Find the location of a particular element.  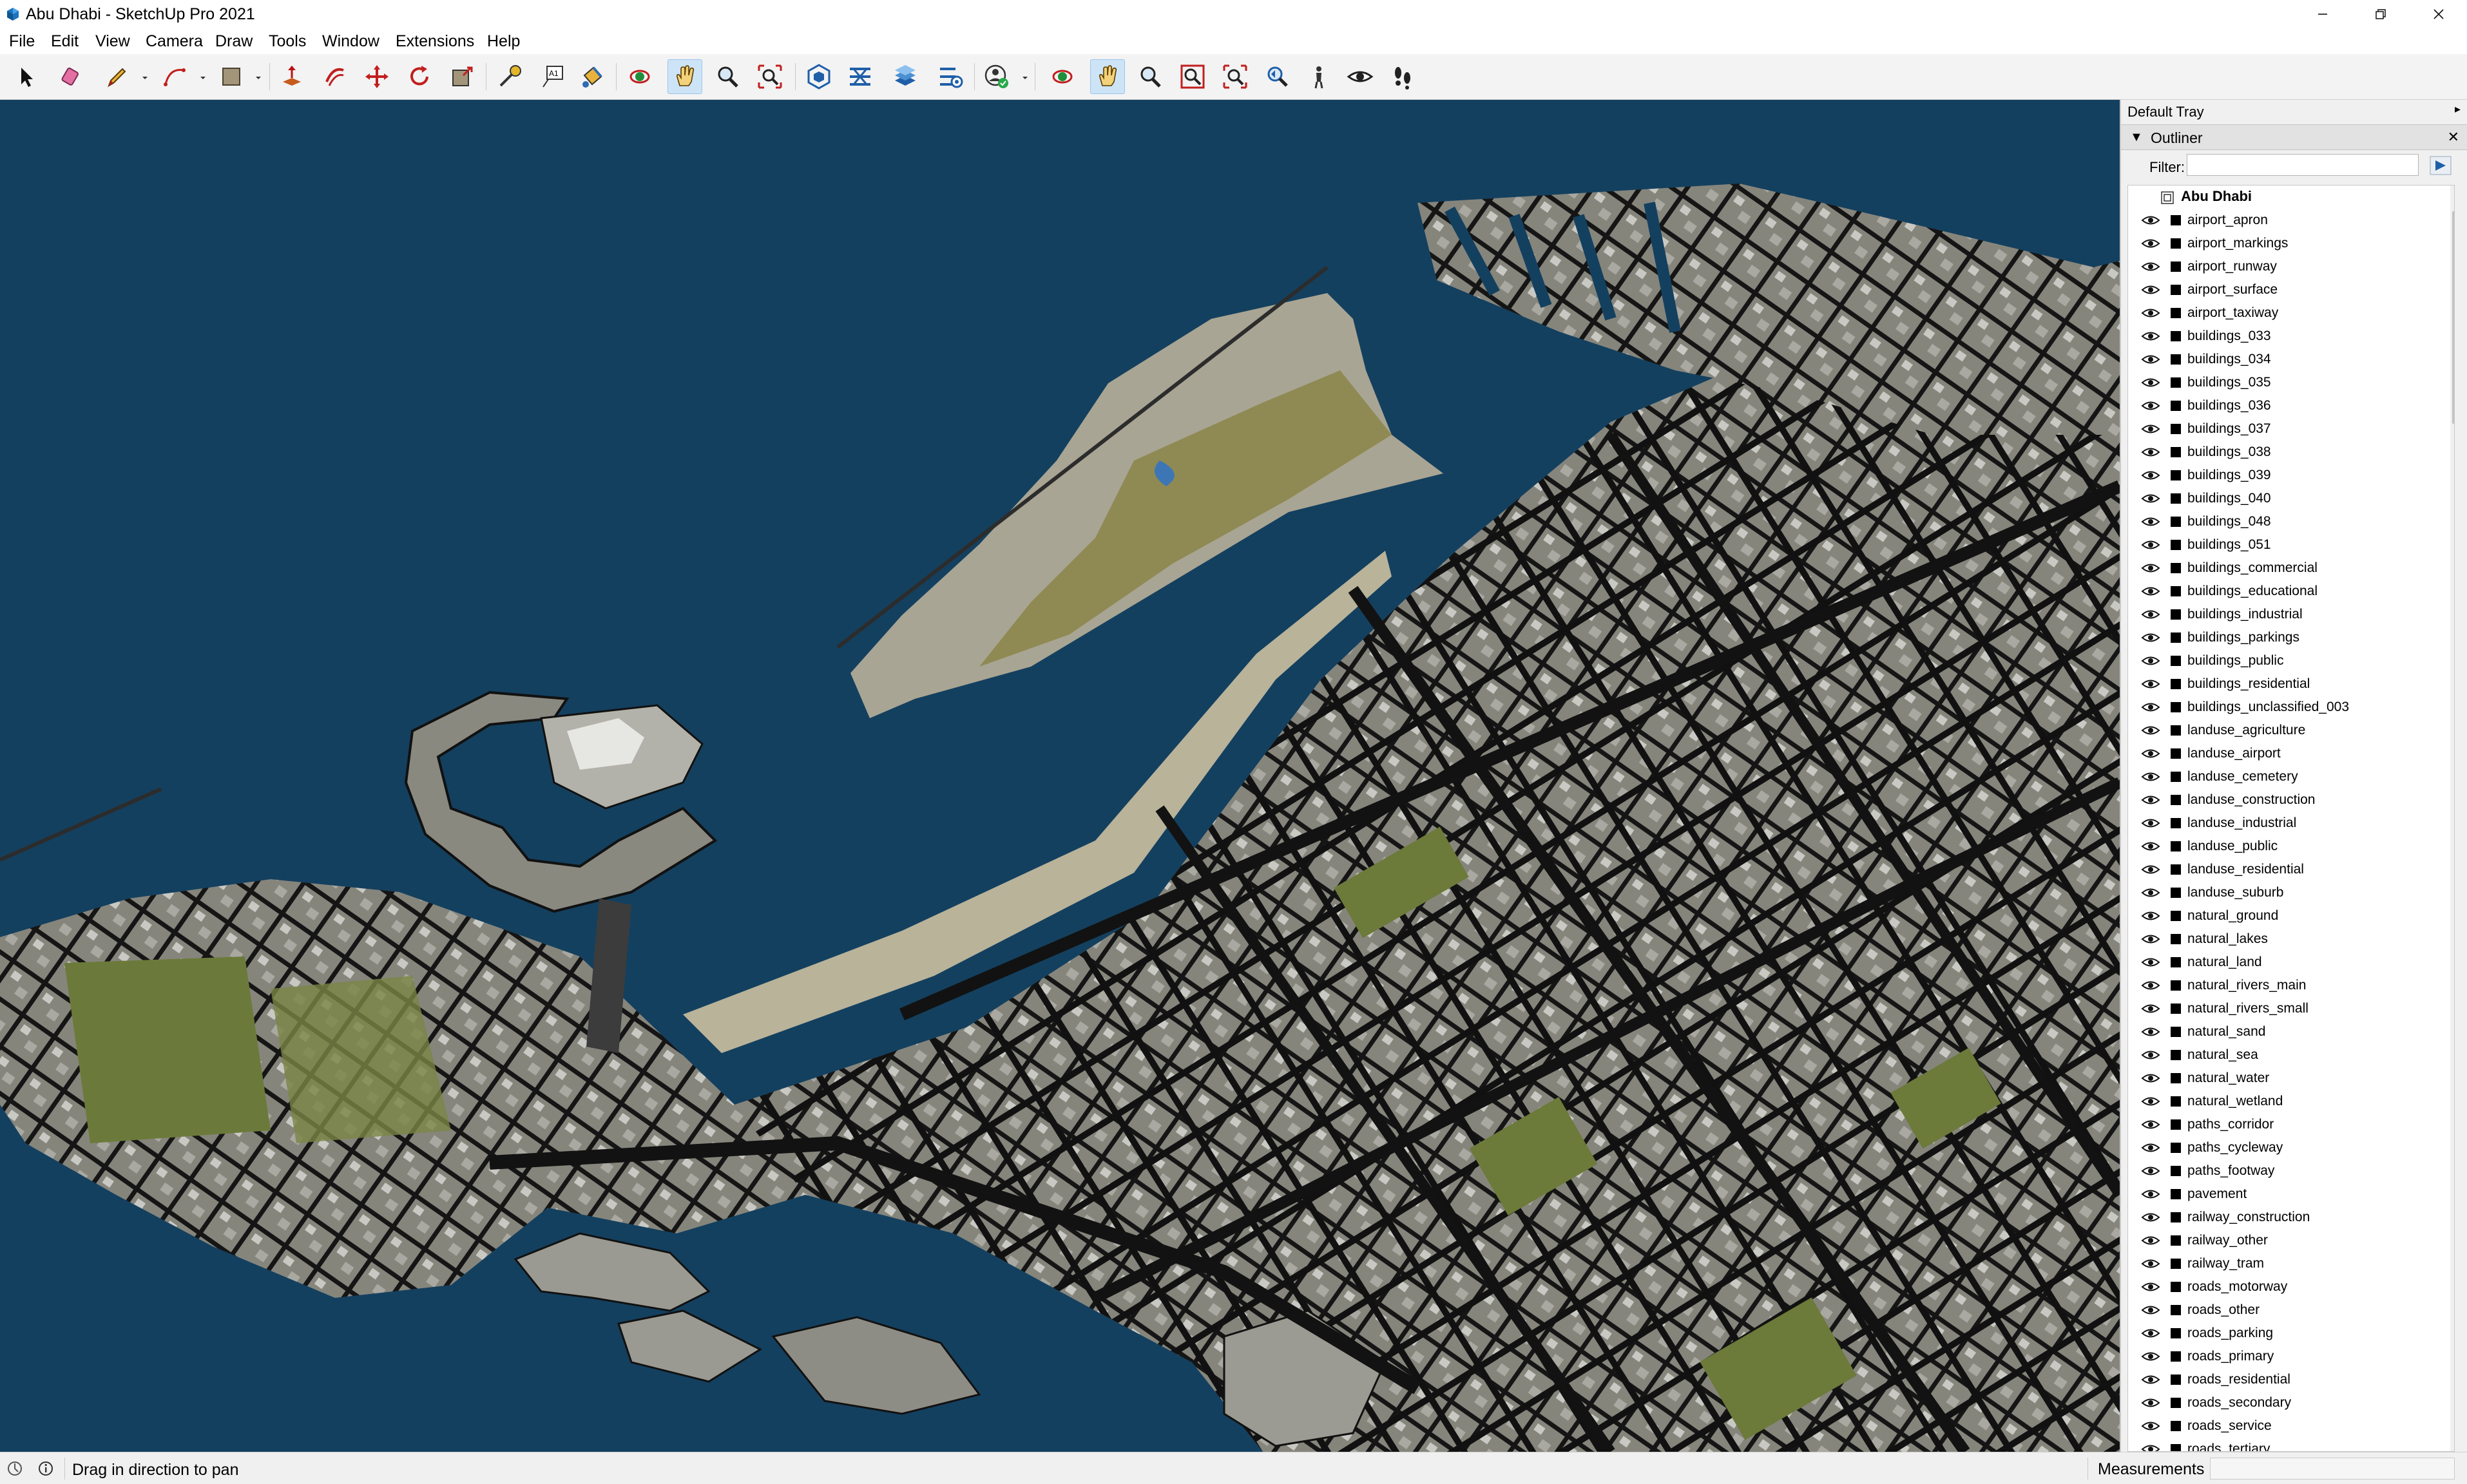

outliner-item: airport_surface is located at coordinates (2286, 289).